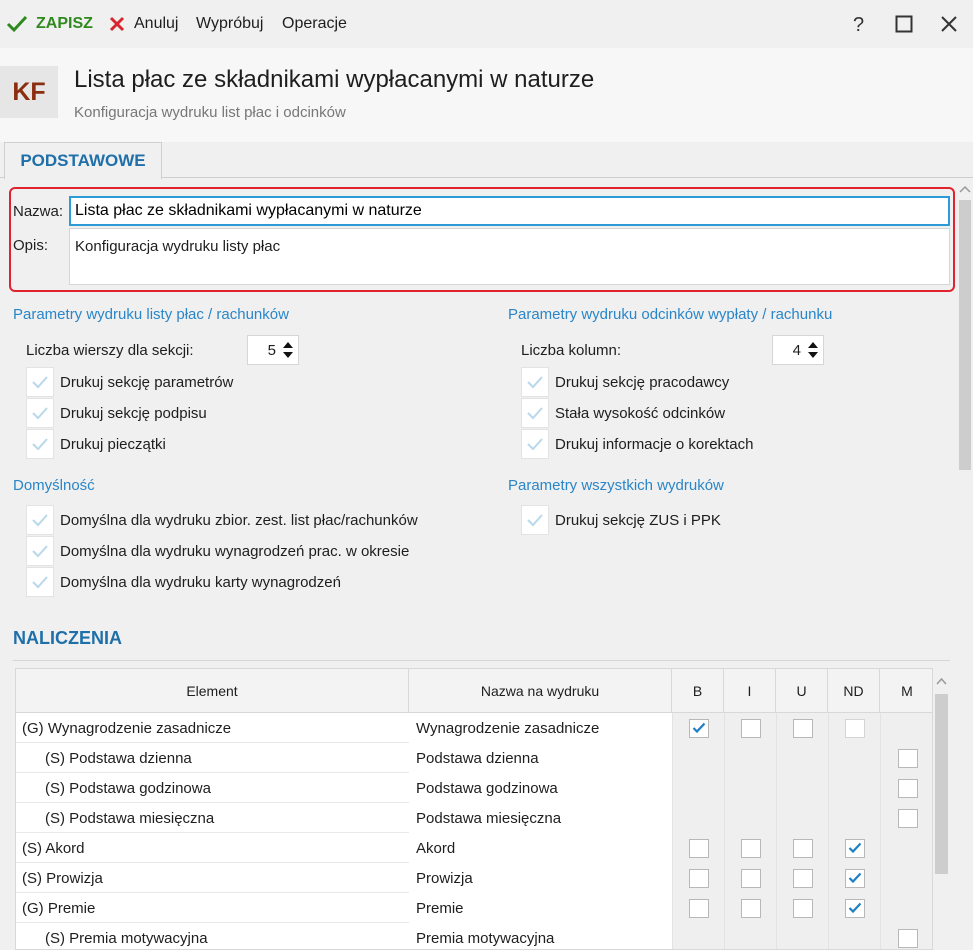 This screenshot has width=973, height=950. What do you see at coordinates (625, 382) in the screenshot?
I see `print-employer-section-check: Drukuj sekcję pracodawcy` at bounding box center [625, 382].